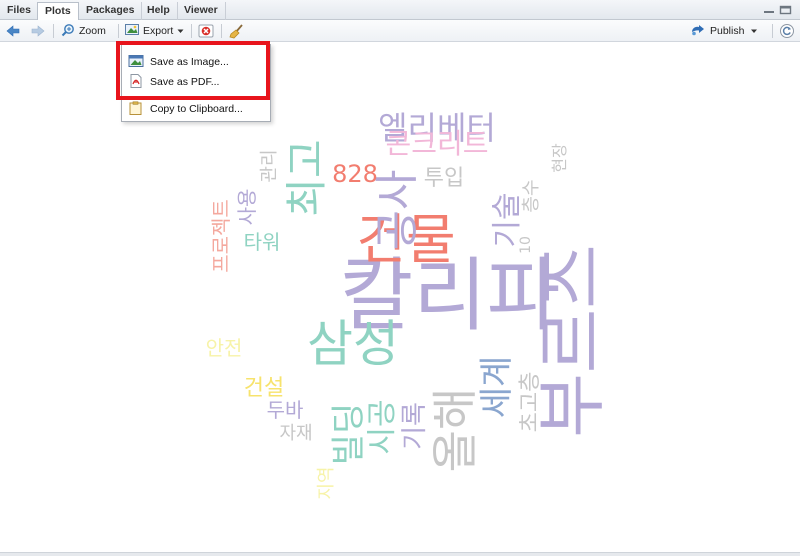 This screenshot has height=556, width=800. Describe the element at coordinates (437, 143) in the screenshot. I see `wordcloud-word: 콘크리트` at that location.